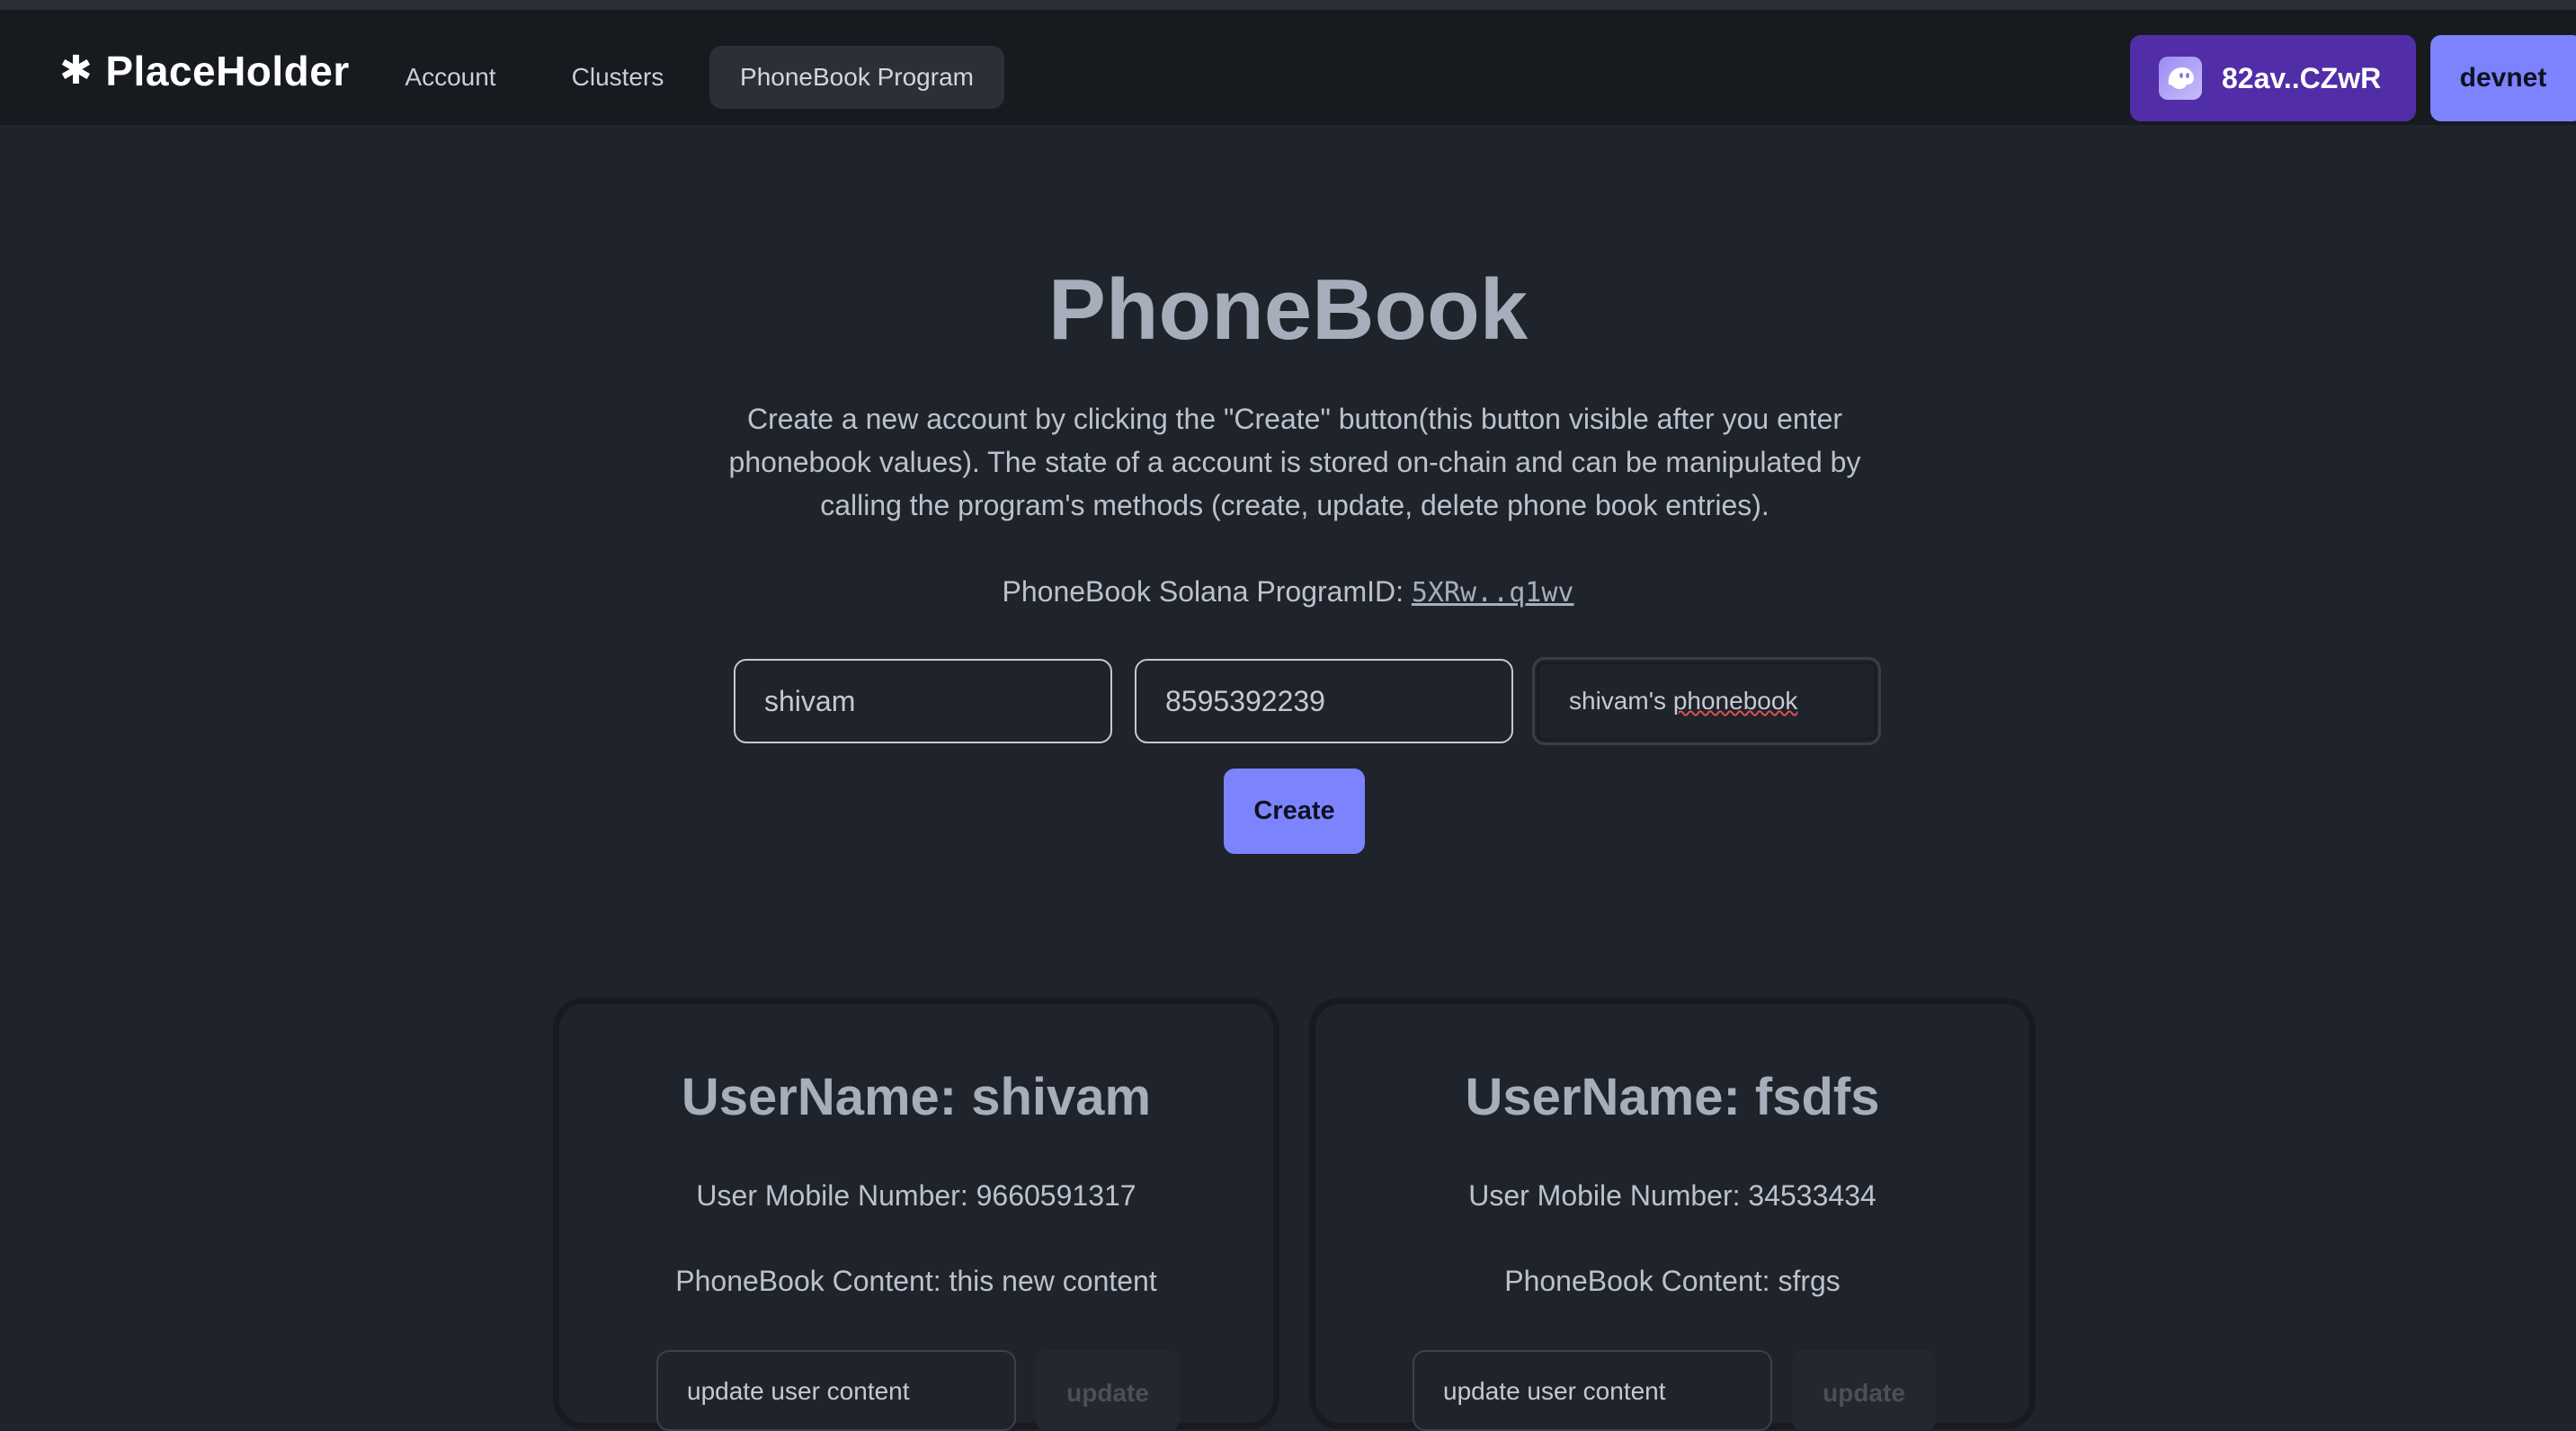 The height and width of the screenshot is (1431, 2576). Describe the element at coordinates (1203, 591) in the screenshot. I see `program-id-label: PhoneBook Solana ProgramID:` at that location.